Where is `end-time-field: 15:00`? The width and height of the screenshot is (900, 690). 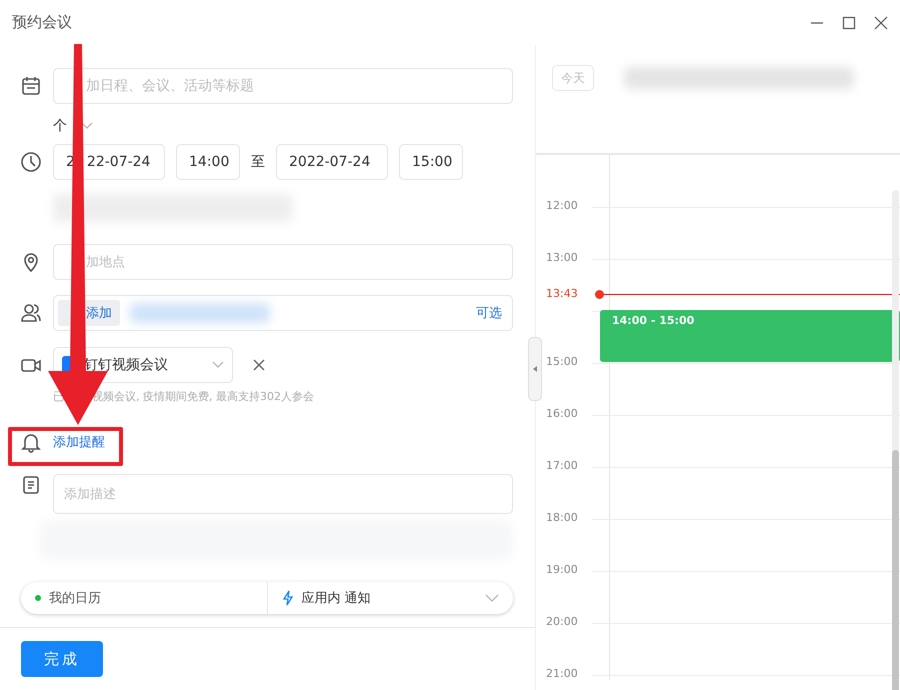 end-time-field: 15:00 is located at coordinates (431, 162).